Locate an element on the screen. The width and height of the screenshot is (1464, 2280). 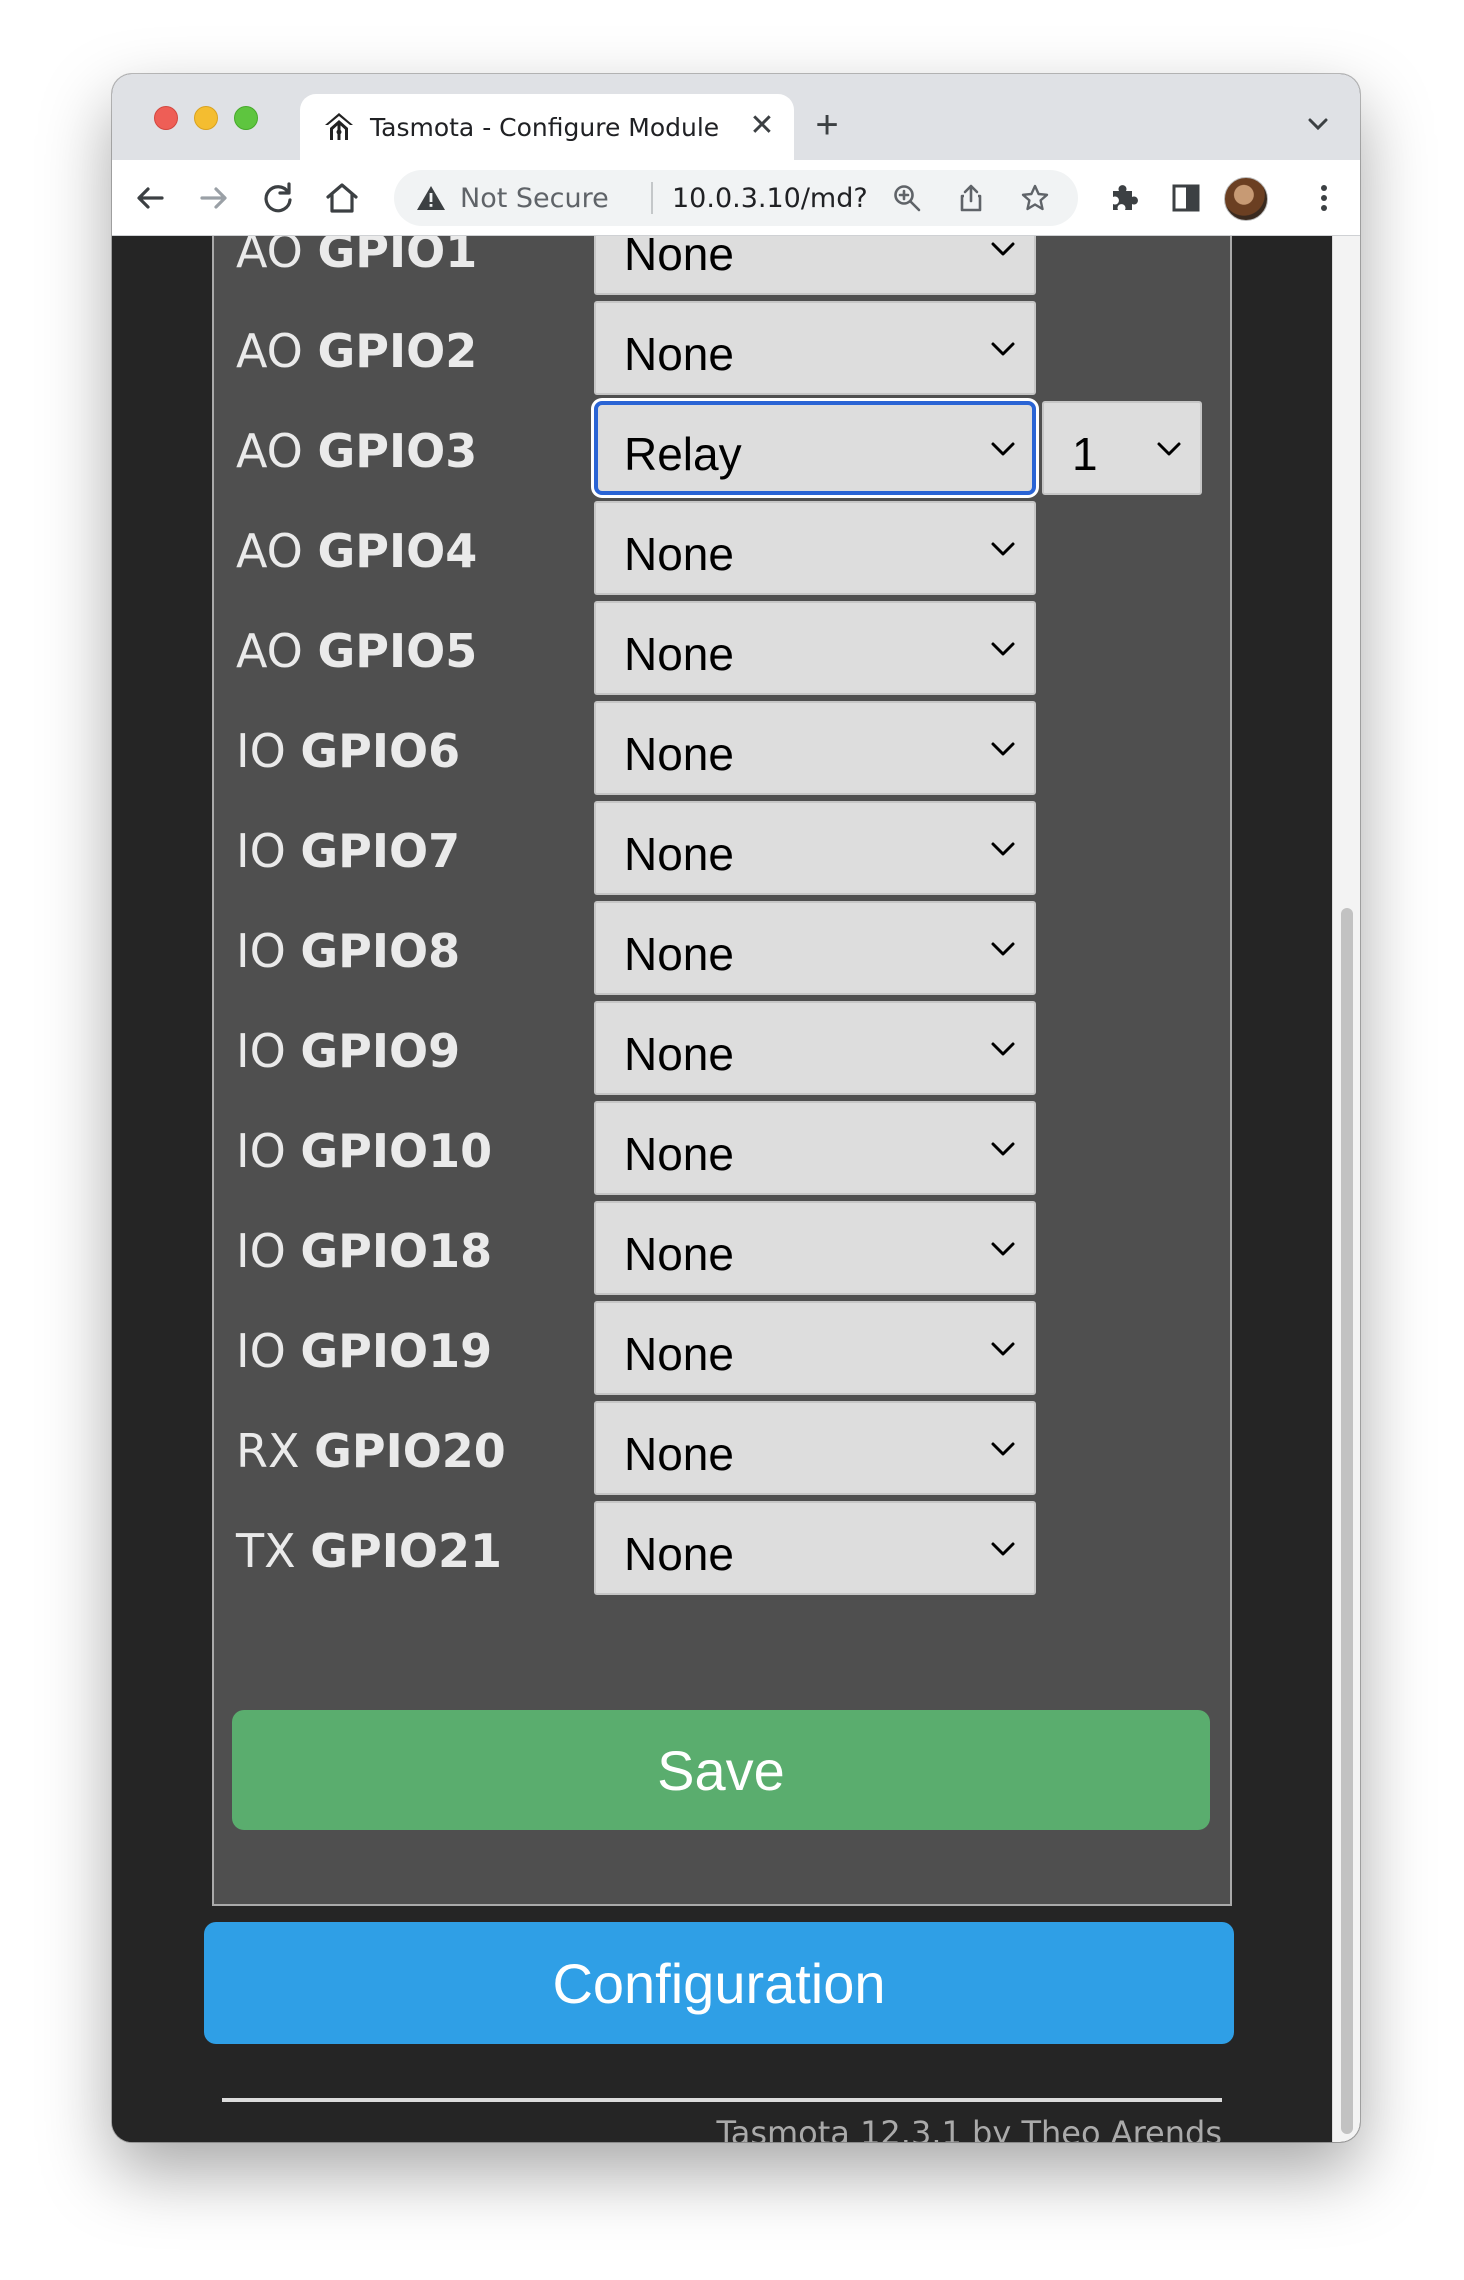
warning-triangle-icon is located at coordinates (431, 198).